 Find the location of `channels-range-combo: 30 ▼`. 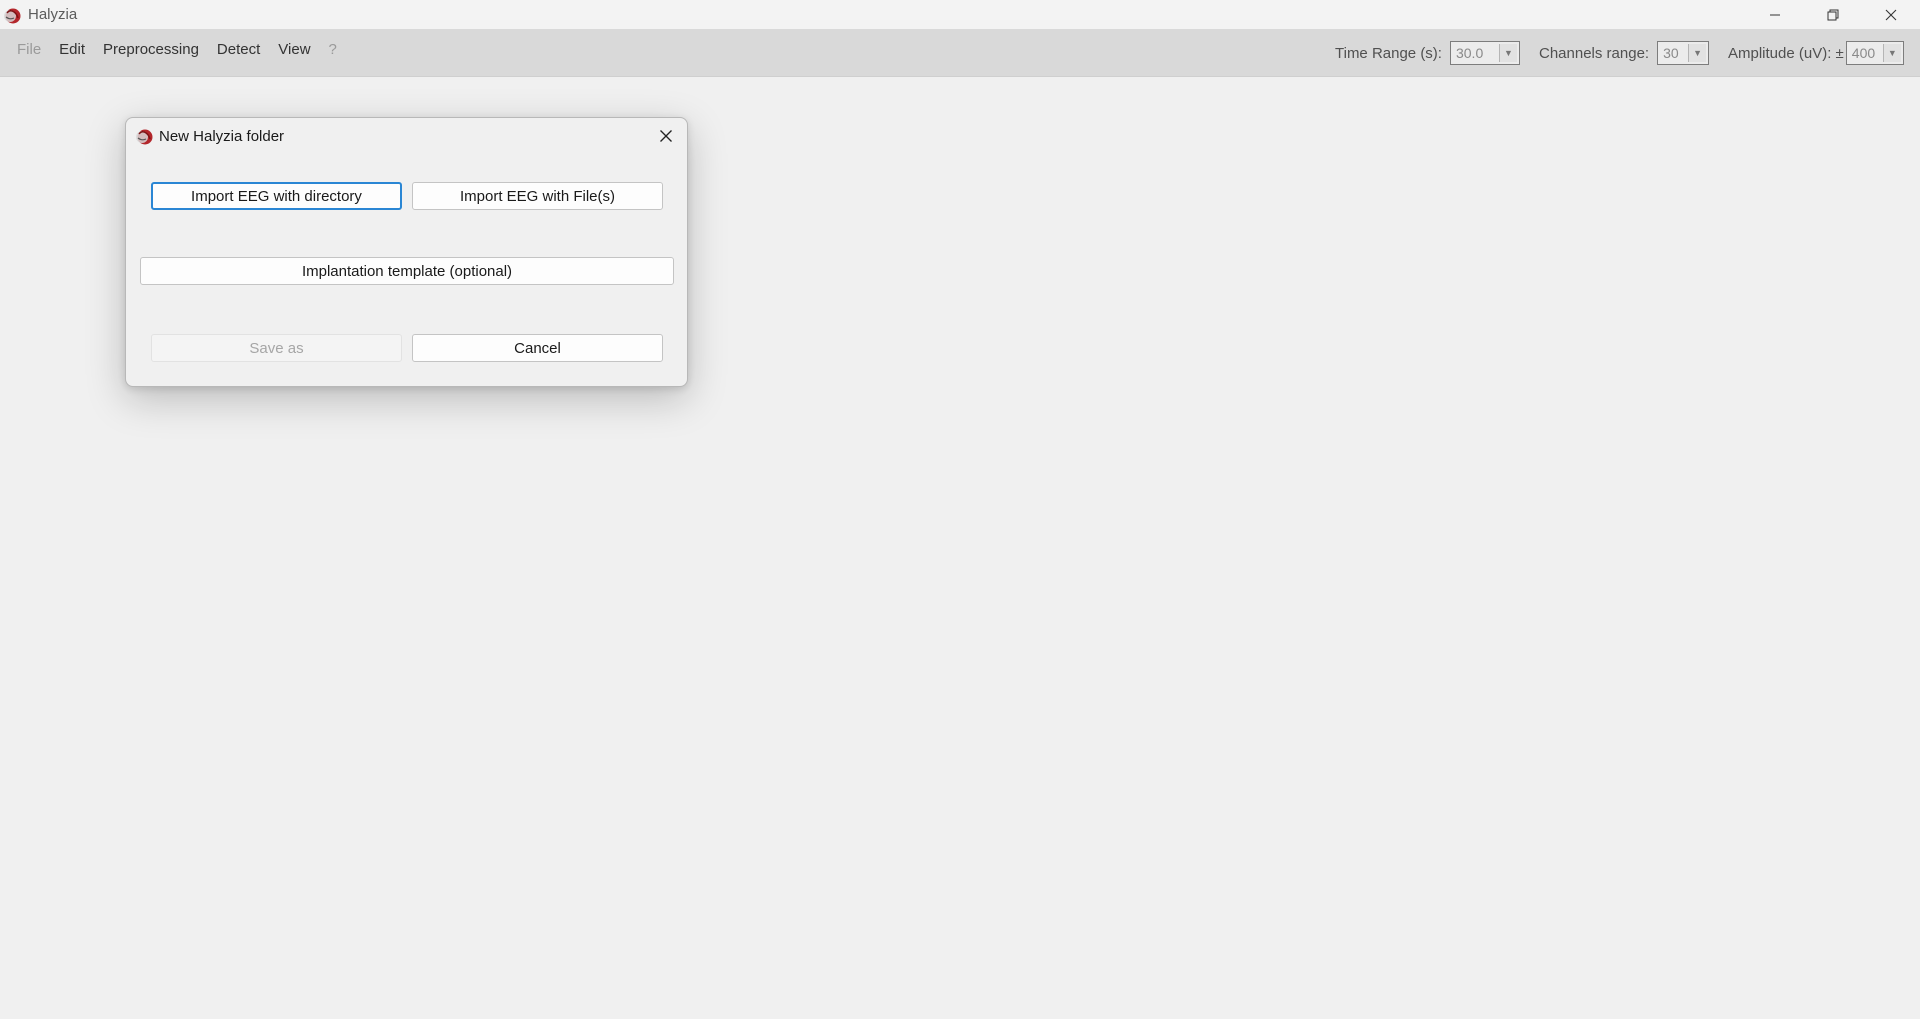

channels-range-combo: 30 ▼ is located at coordinates (1683, 53).